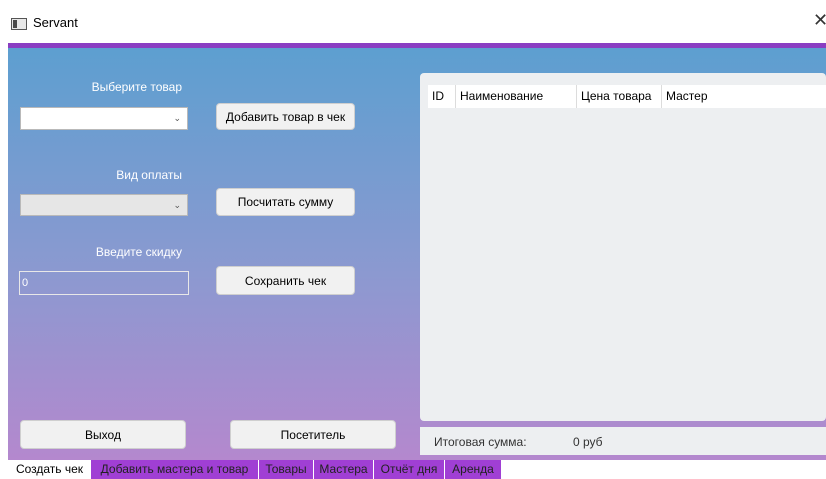 This screenshot has height=479, width=826. What do you see at coordinates (623, 441) in the screenshot?
I see `total-status-bar: Итоговая сумма: 0 руб` at bounding box center [623, 441].